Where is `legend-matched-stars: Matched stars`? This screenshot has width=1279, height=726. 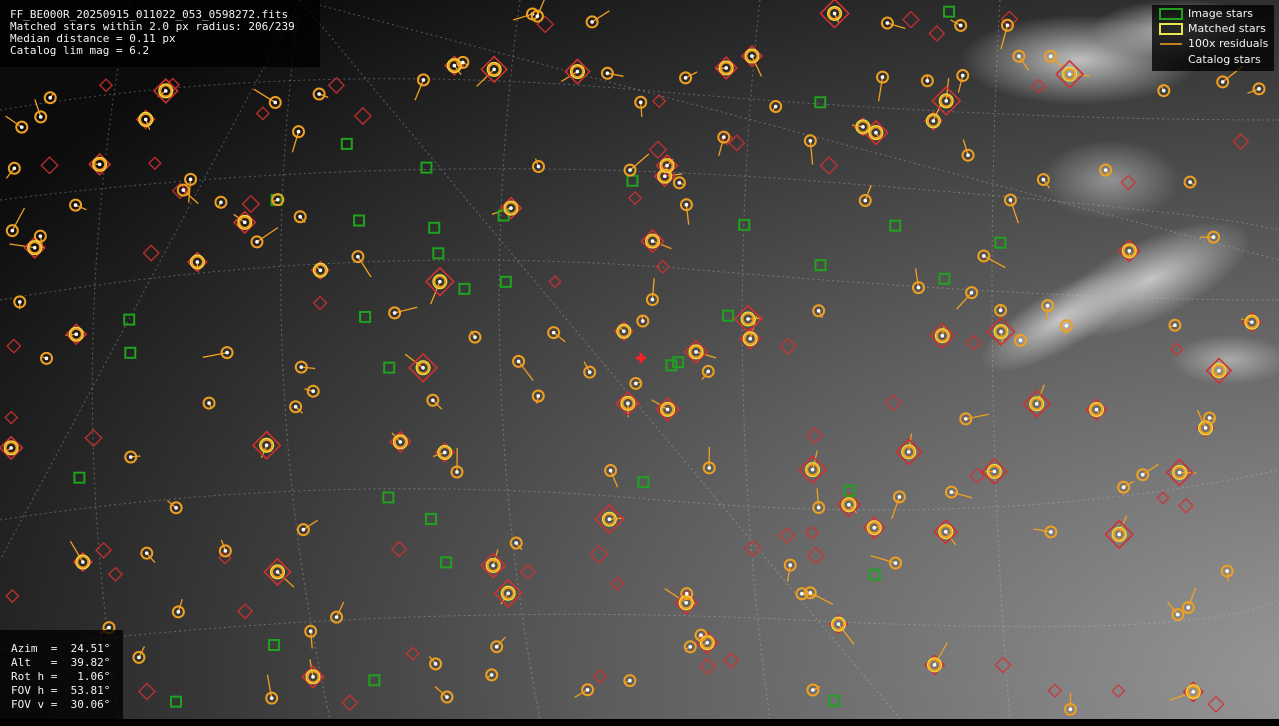
legend-matched-stars: Matched stars is located at coordinates (1227, 29).